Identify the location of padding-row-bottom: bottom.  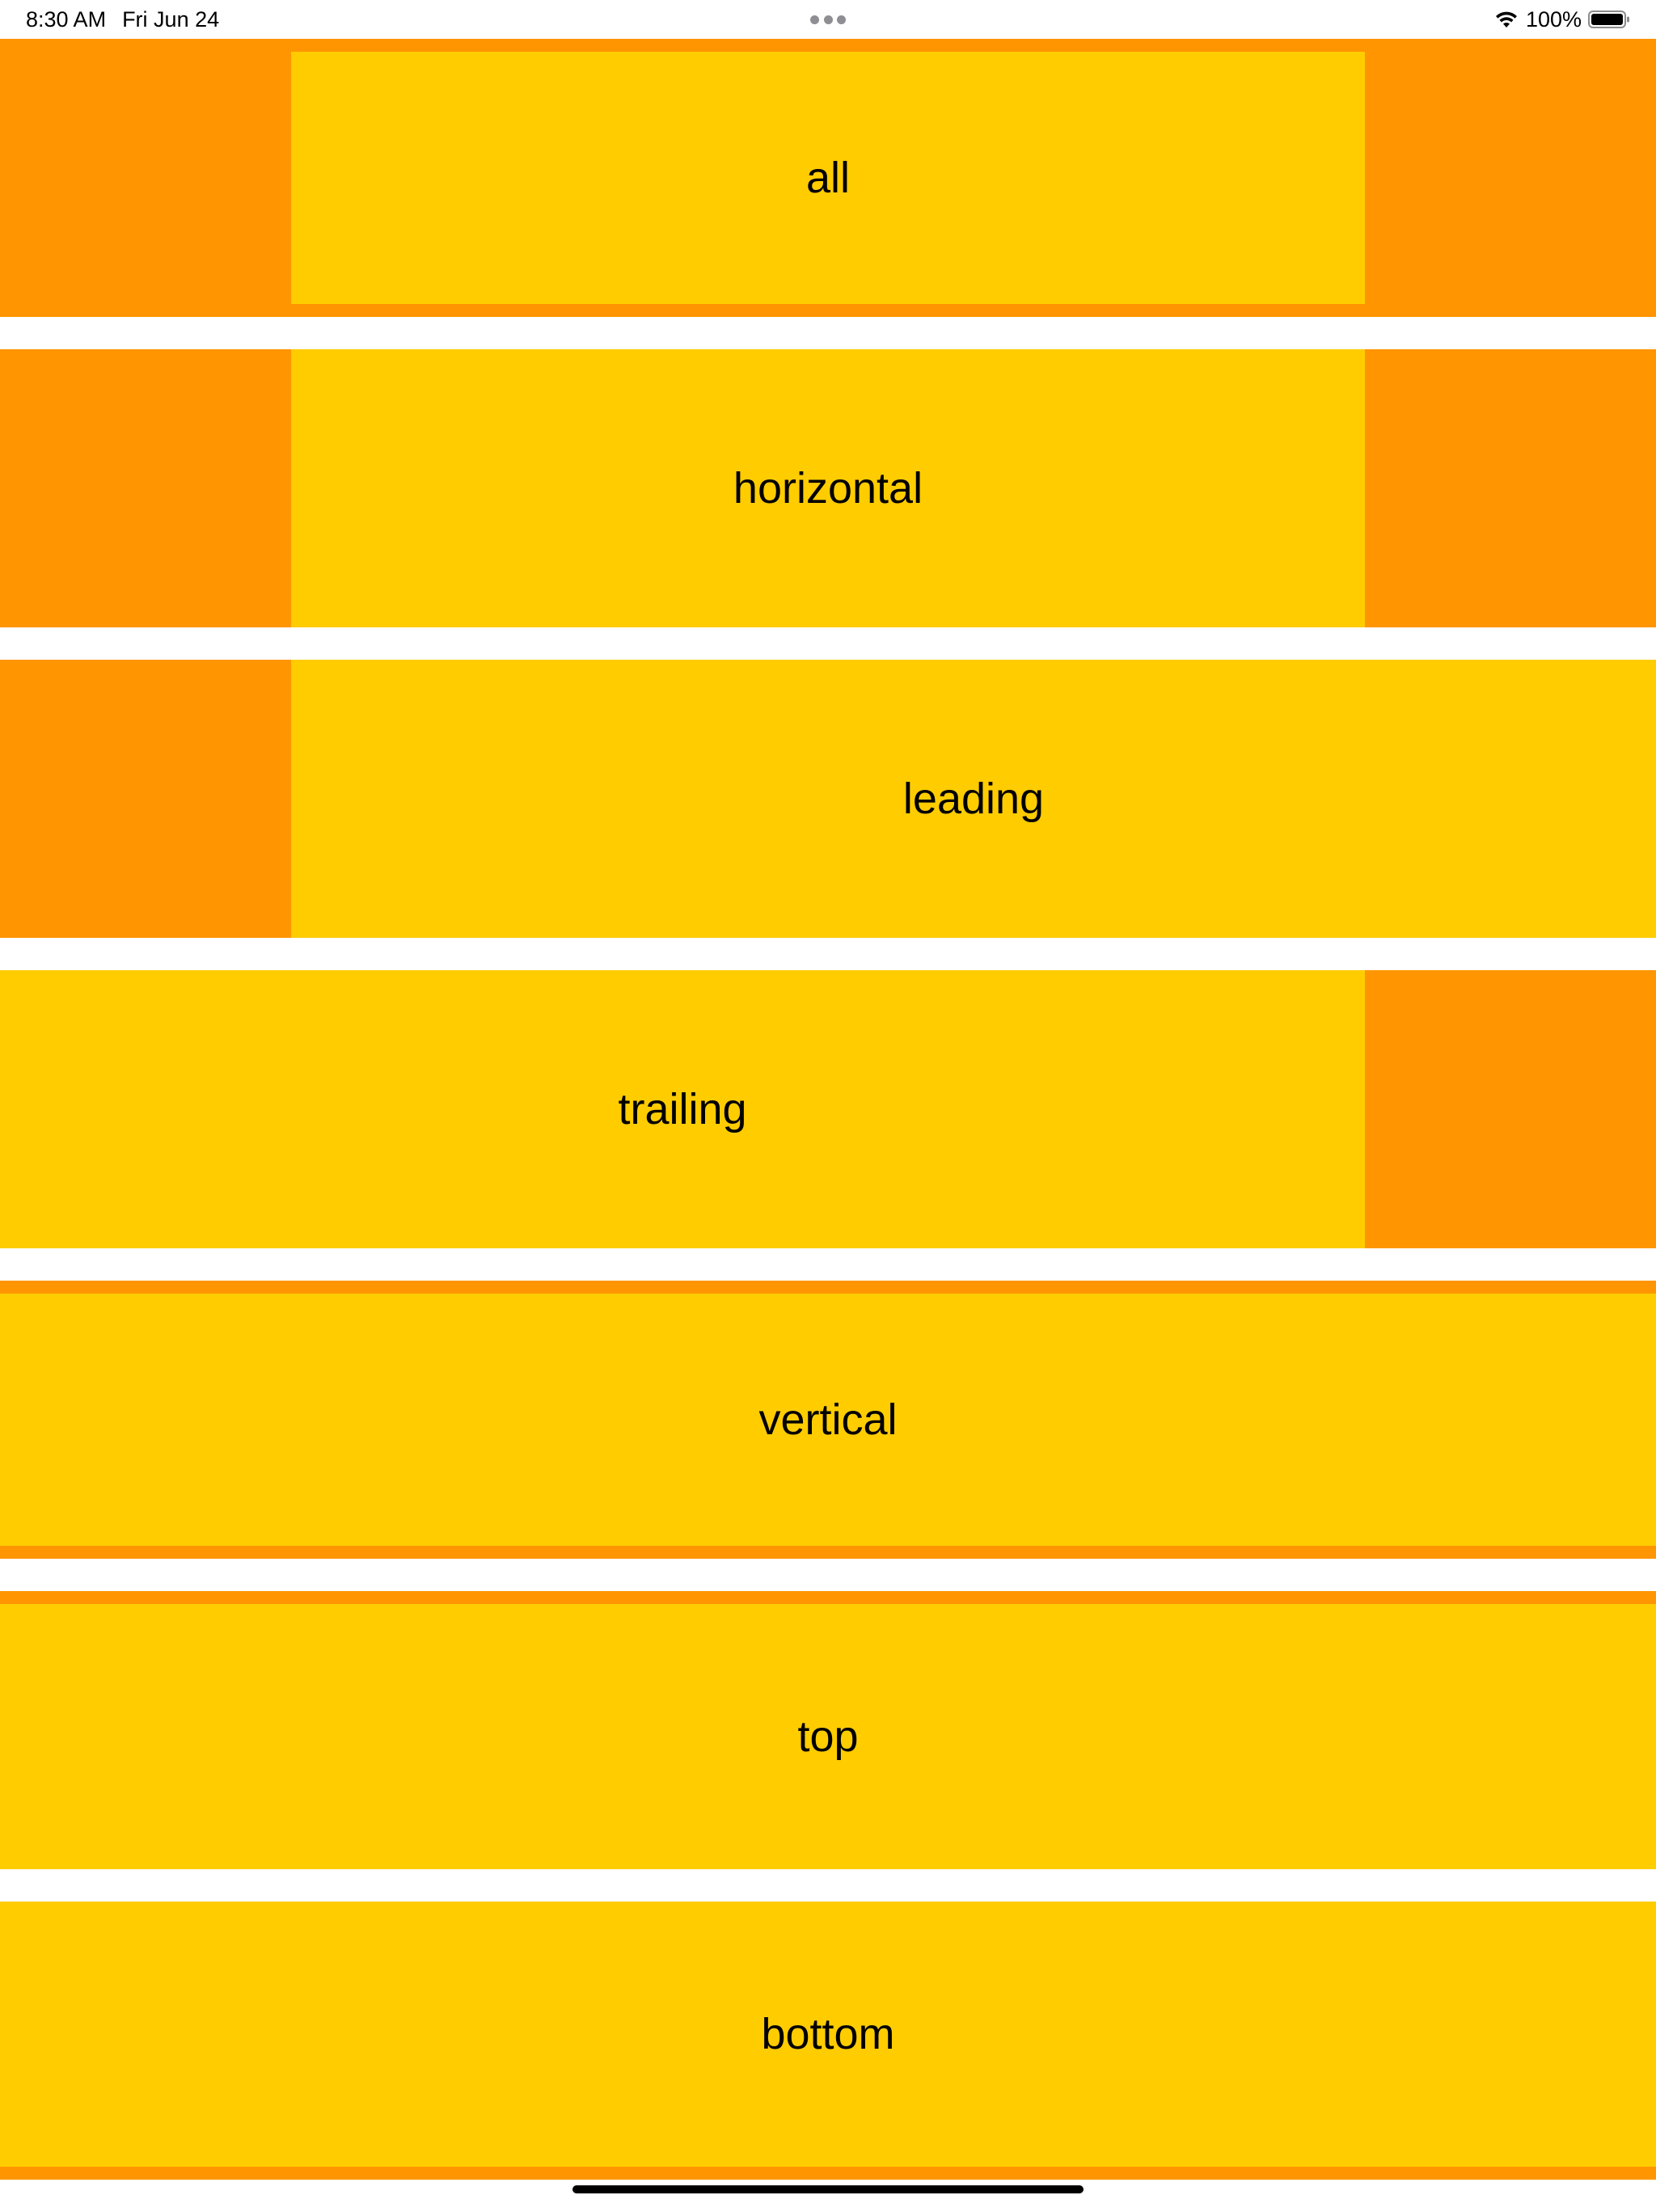
(828, 2041).